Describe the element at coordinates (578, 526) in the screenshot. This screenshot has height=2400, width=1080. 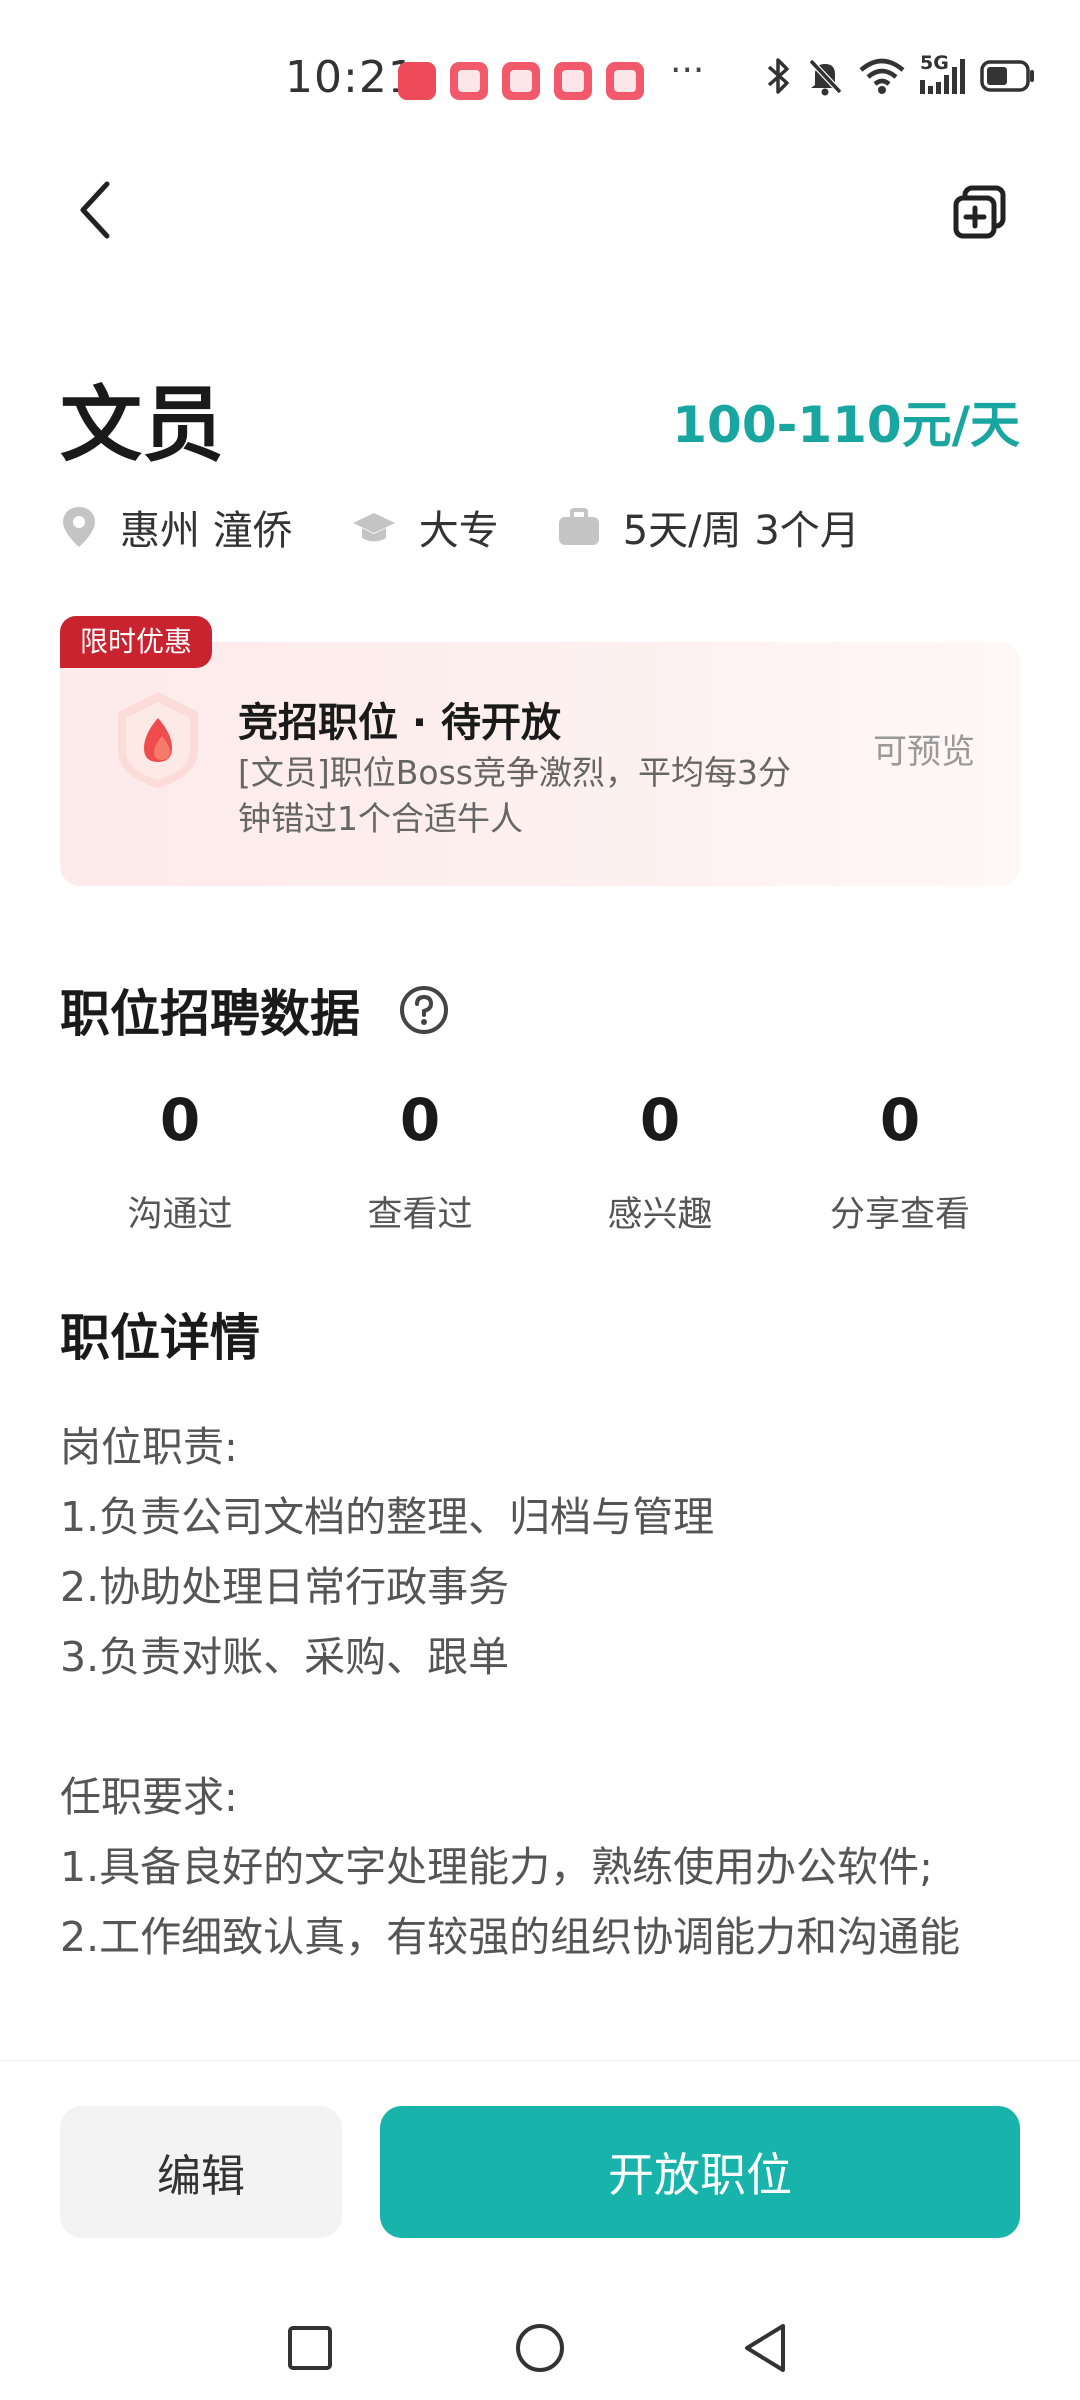
I see `briefcase-icon` at that location.